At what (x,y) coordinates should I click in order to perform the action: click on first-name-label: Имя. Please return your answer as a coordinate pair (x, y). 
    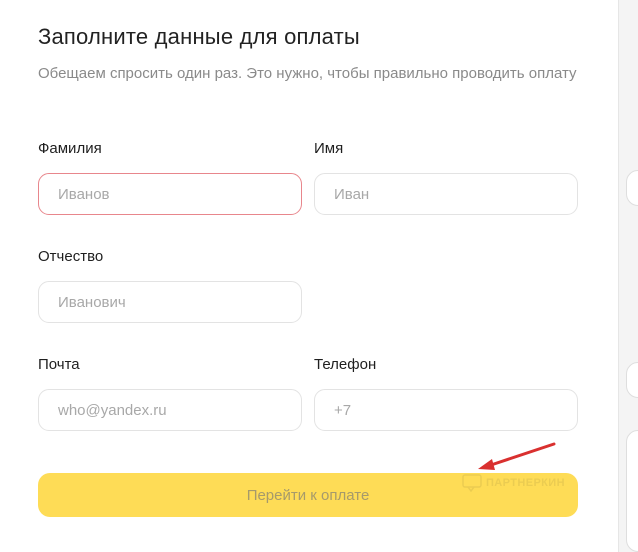
    Looking at the image, I should click on (329, 148).